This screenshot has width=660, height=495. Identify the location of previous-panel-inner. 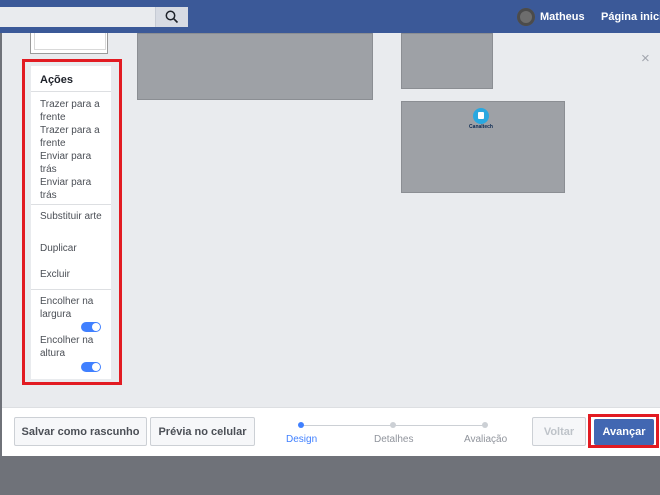
(70, 41).